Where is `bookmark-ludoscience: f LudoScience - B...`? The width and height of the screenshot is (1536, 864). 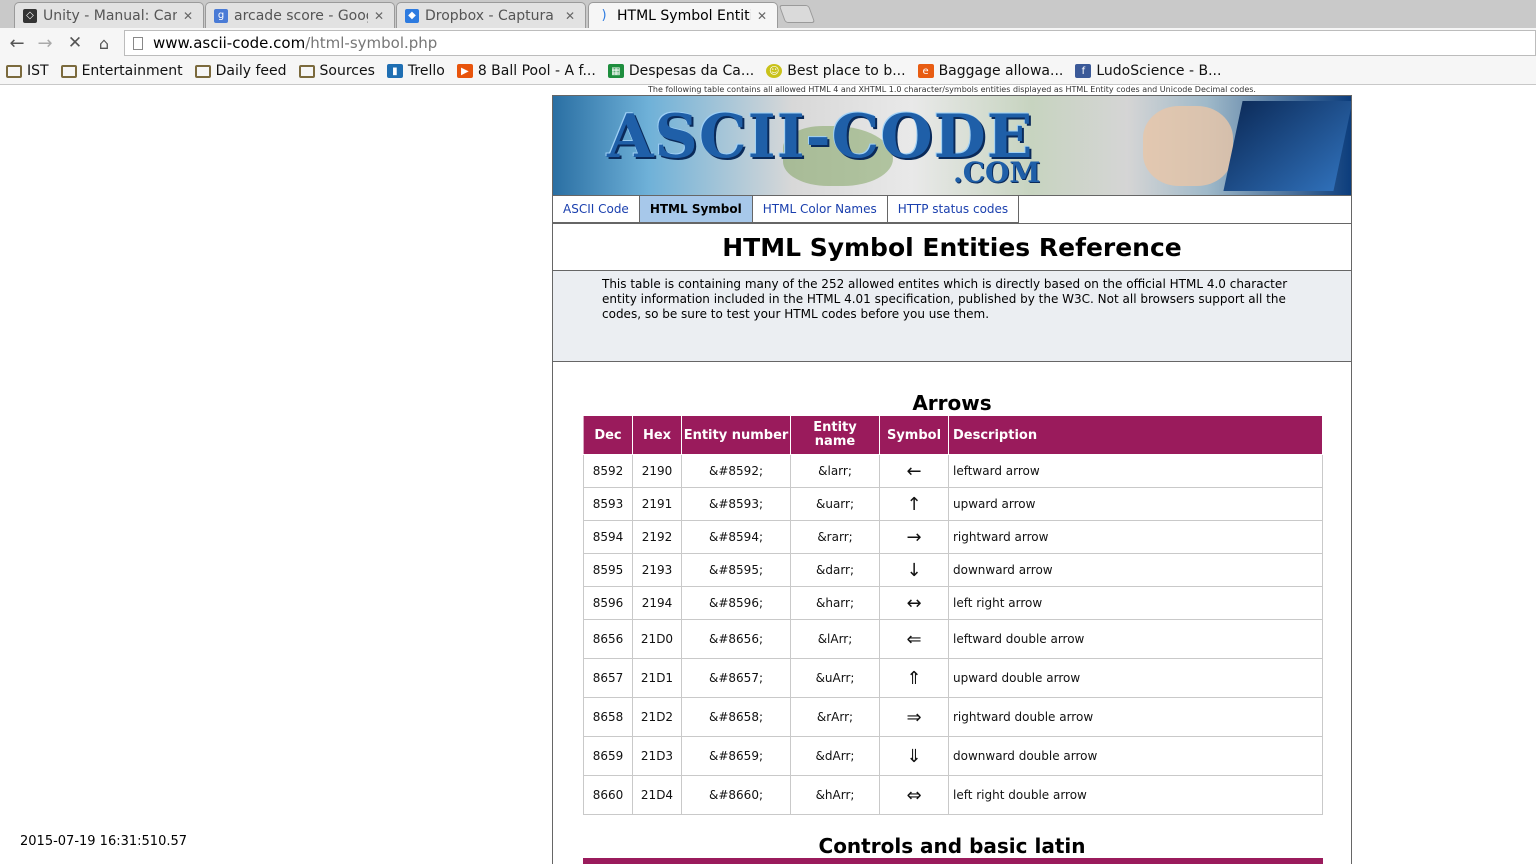 bookmark-ludoscience: f LudoScience - B... is located at coordinates (1148, 71).